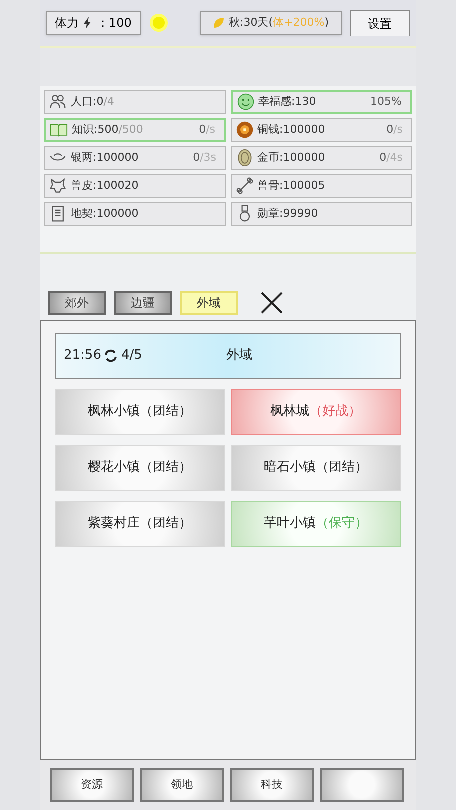 This screenshot has height=810, width=456. I want to click on town-button: 枫林小镇（团结）, so click(140, 412).